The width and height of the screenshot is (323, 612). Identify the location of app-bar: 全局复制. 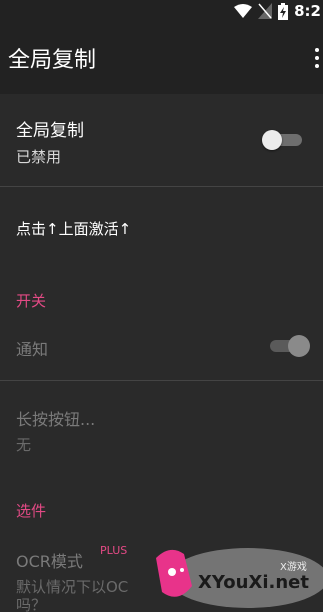
(161, 58).